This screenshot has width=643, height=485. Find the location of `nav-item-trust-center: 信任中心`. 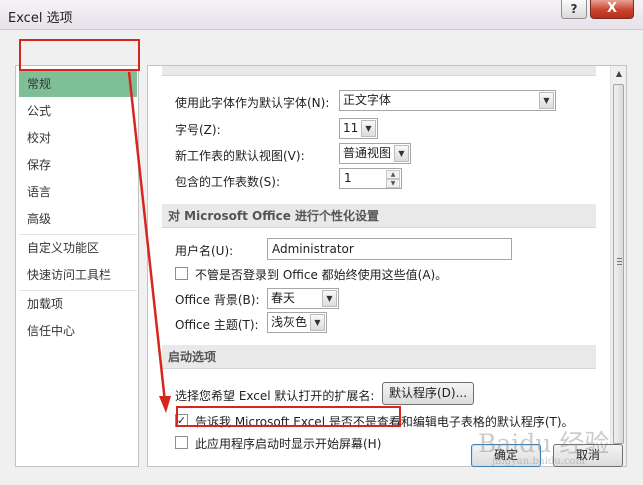

nav-item-trust-center: 信任中心 is located at coordinates (78, 331).